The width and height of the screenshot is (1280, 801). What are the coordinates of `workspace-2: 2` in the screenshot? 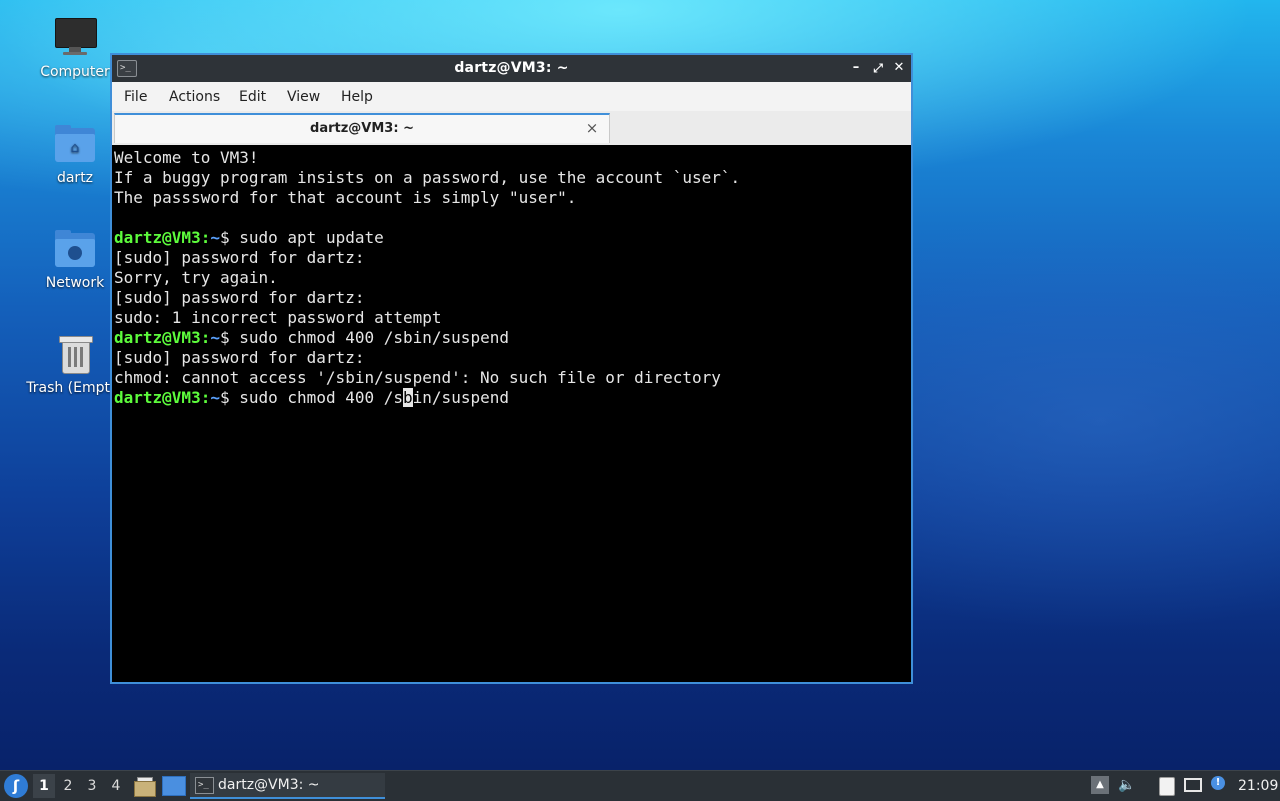 It's located at (68, 786).